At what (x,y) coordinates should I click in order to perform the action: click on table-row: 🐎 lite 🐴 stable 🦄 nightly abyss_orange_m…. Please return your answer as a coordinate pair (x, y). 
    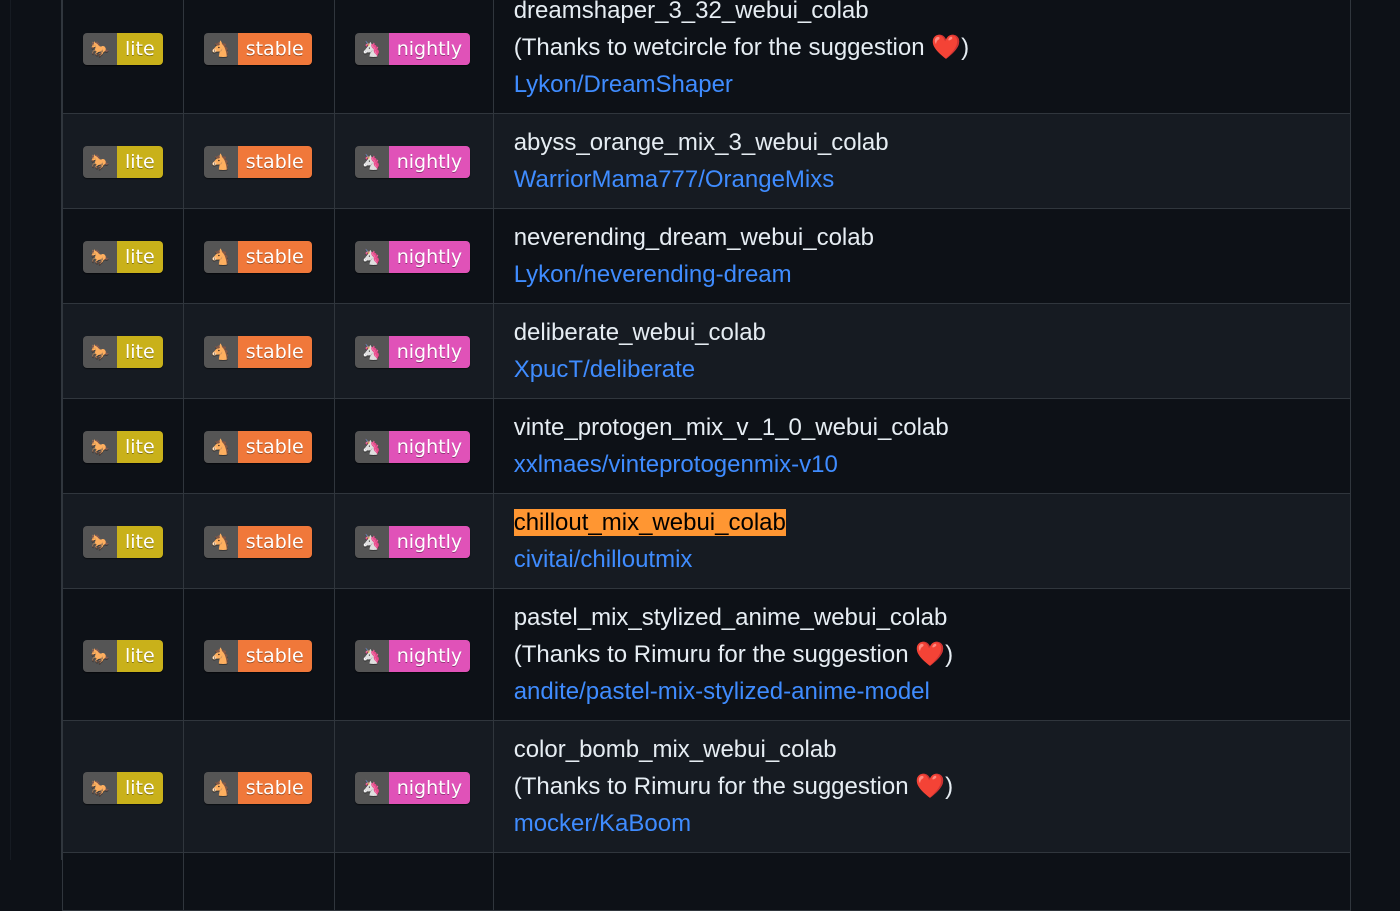
    Looking at the image, I should click on (707, 161).